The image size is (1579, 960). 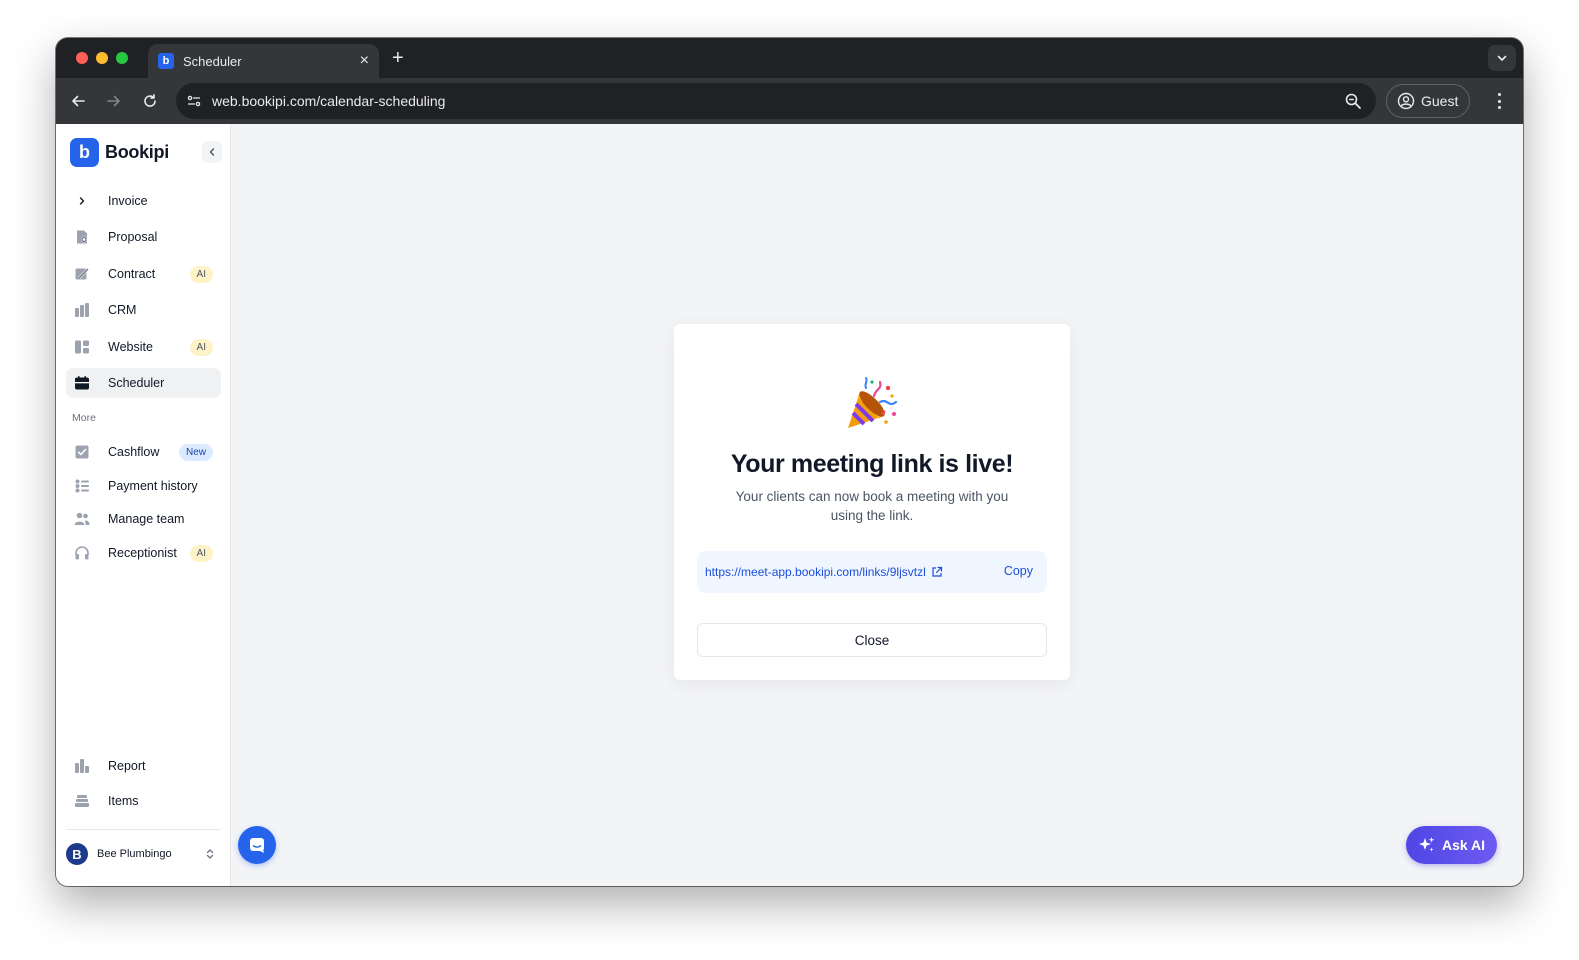 I want to click on party-popper-icon, so click(x=873, y=402).